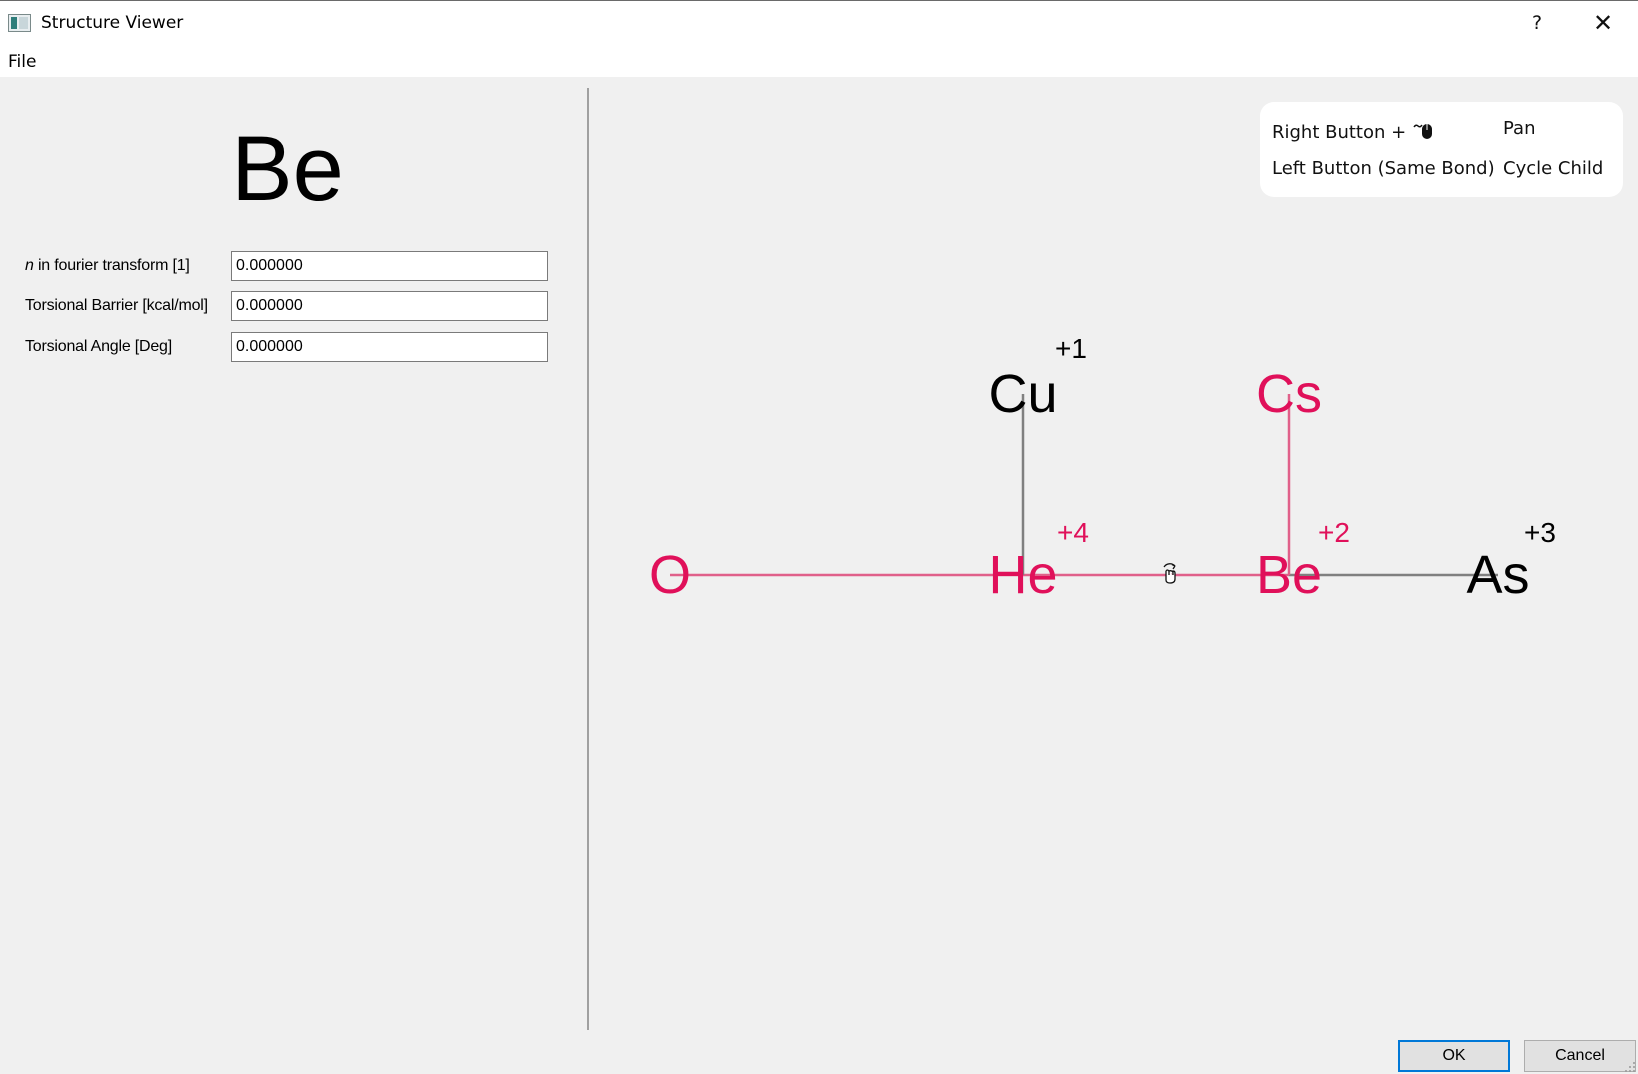 Image resolution: width=1638 pixels, height=1074 pixels. Describe the element at coordinates (1383, 168) in the screenshot. I see `legend-cycle-action: Left Button (Same Bond)` at that location.